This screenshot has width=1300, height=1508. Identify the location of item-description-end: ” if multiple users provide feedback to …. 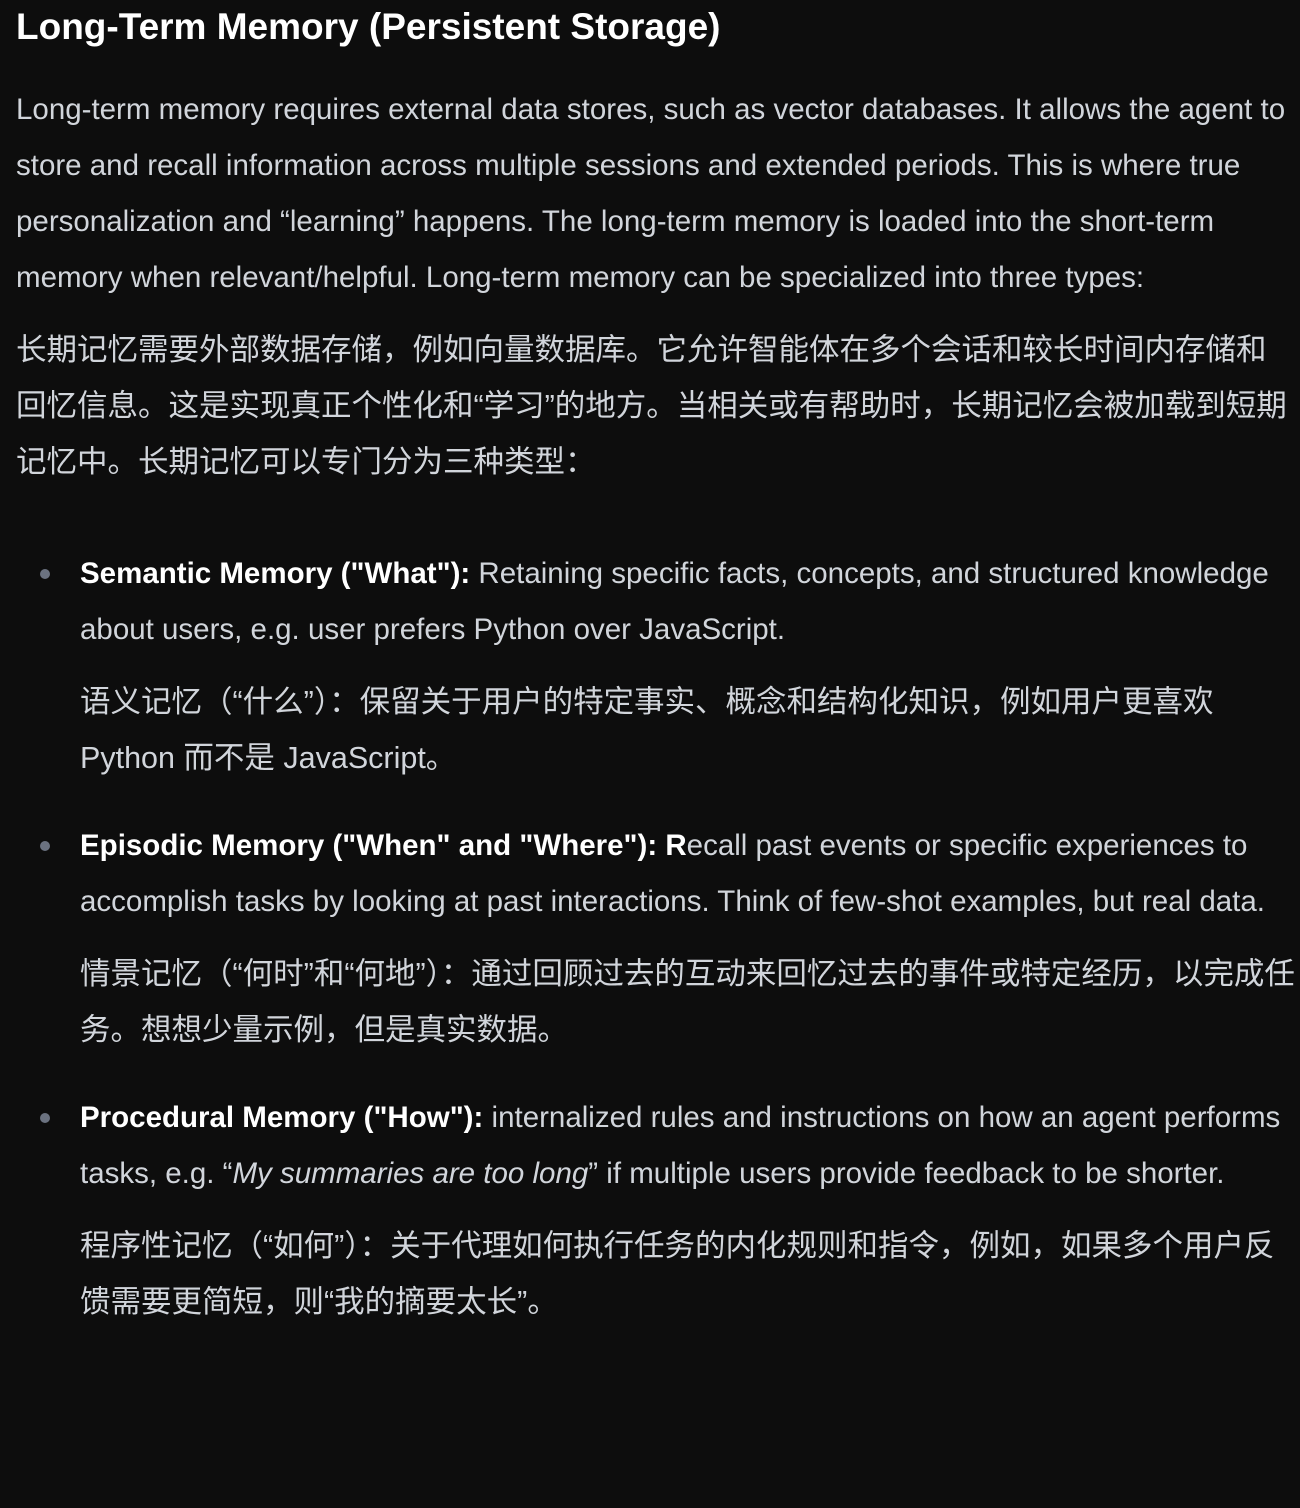
(906, 1173).